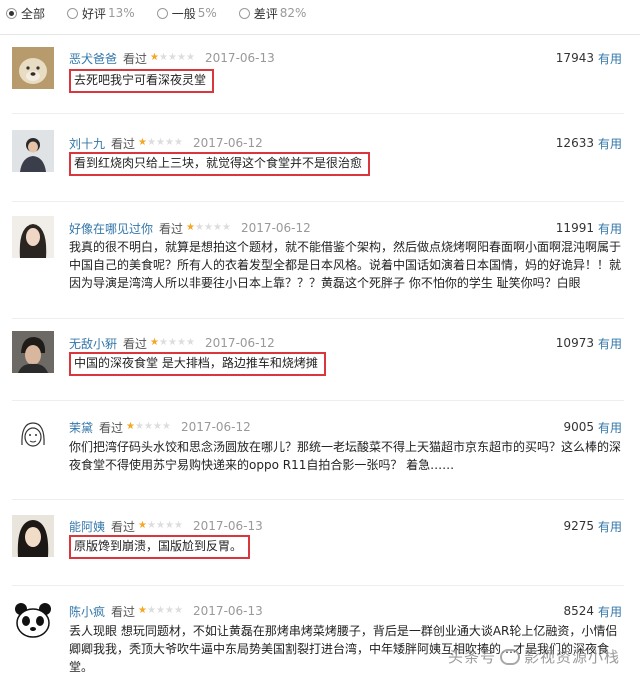  Describe the element at coordinates (101, 13) in the screenshot. I see `filter-good: 好评 13%` at that location.